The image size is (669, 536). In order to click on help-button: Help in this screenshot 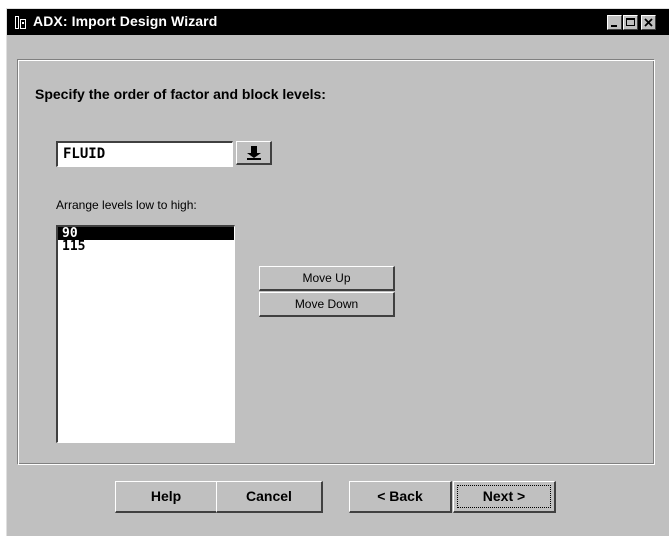, I will do `click(166, 497)`.